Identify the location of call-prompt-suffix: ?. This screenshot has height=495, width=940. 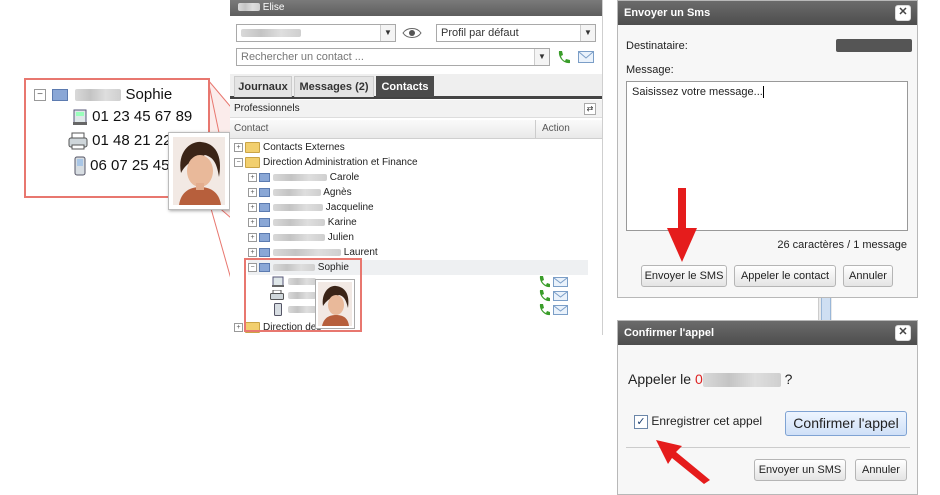
(788, 379).